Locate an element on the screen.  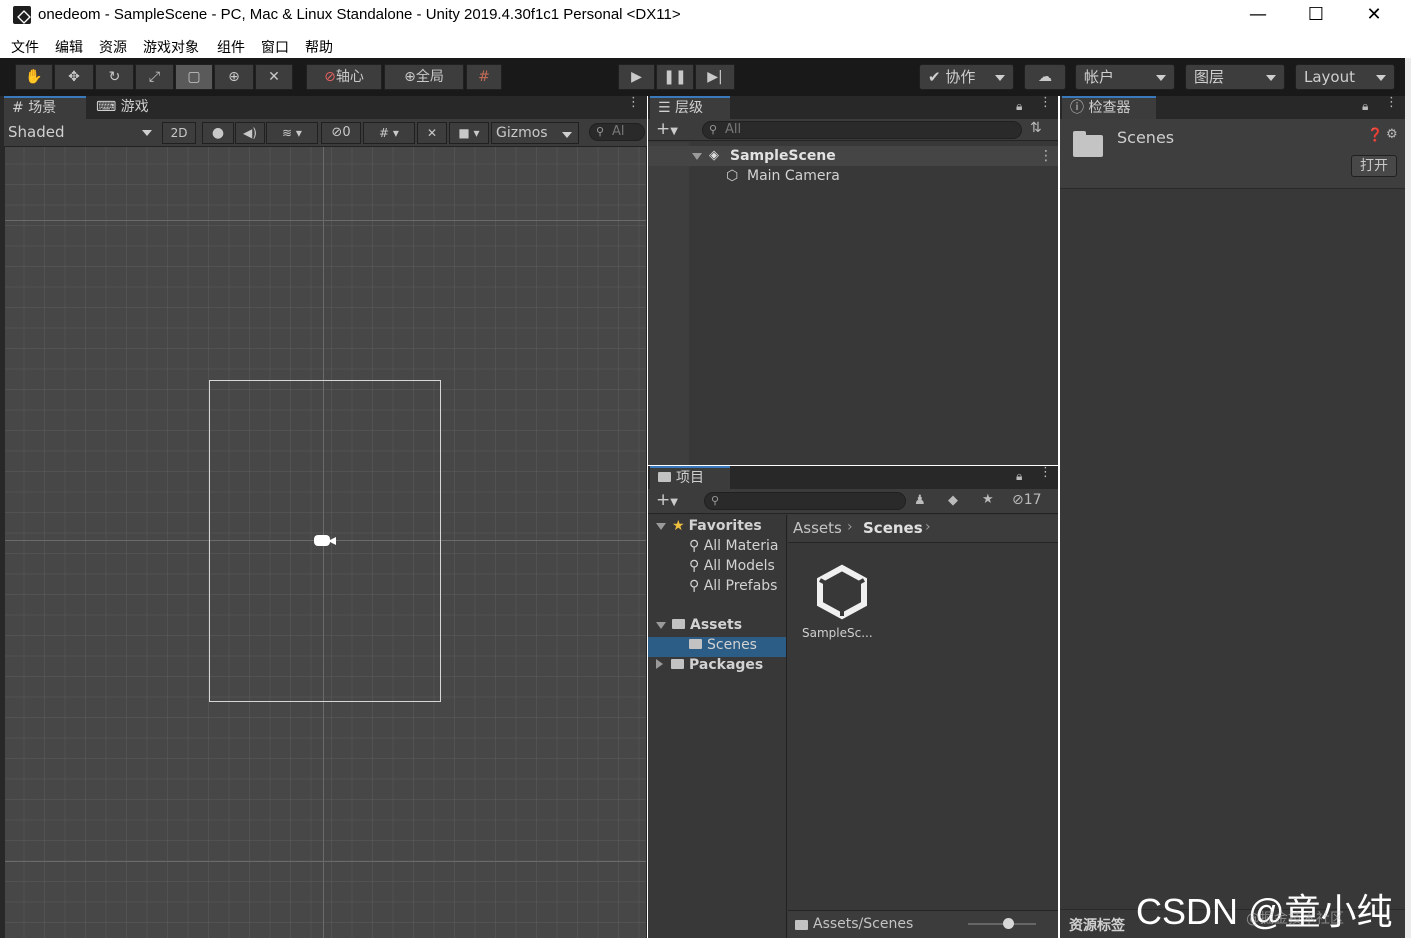
rotate-tool-button: ↻ is located at coordinates (114, 77).